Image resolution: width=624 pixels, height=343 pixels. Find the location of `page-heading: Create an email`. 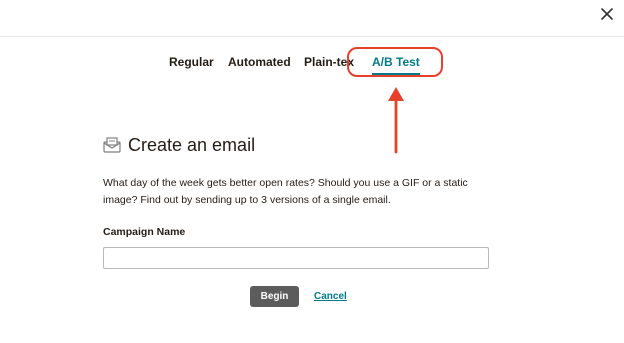

page-heading: Create an email is located at coordinates (179, 145).